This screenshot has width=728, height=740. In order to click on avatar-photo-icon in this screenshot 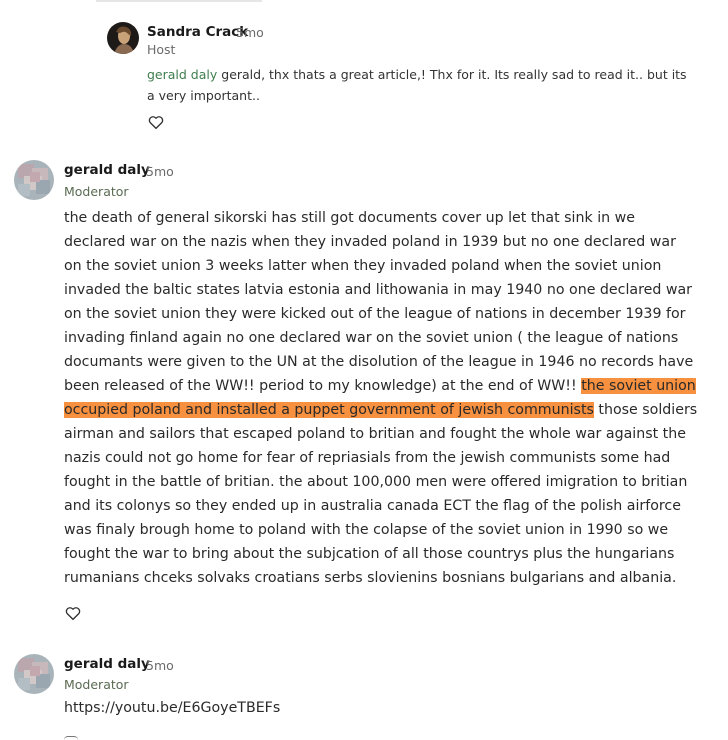, I will do `click(123, 38)`.